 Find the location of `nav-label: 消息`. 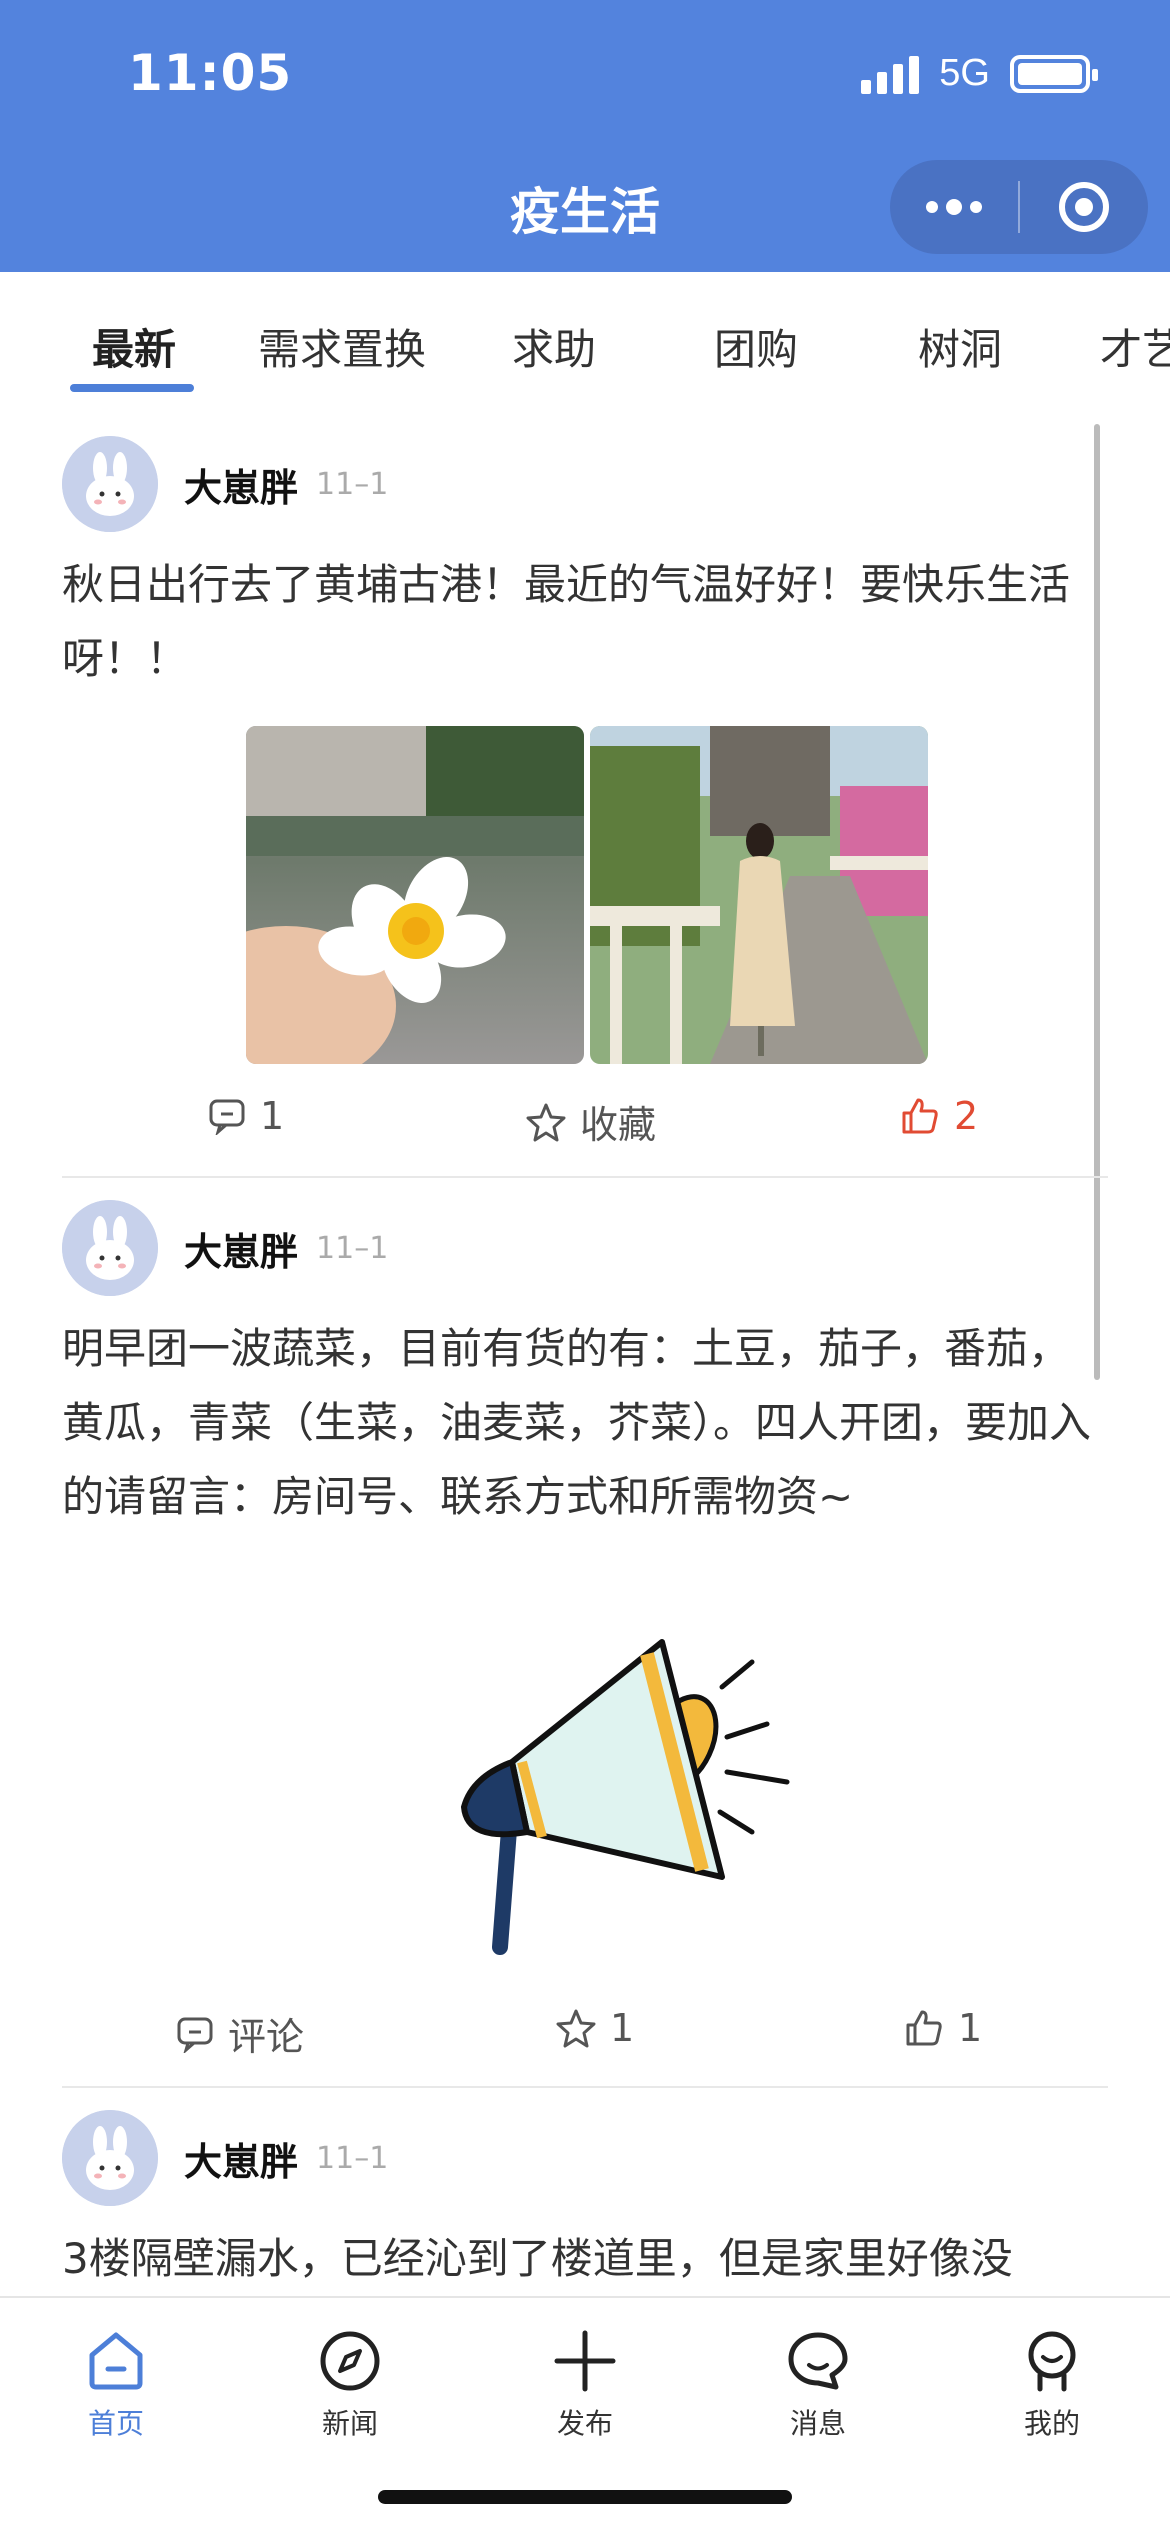

nav-label: 消息 is located at coordinates (817, 2423).